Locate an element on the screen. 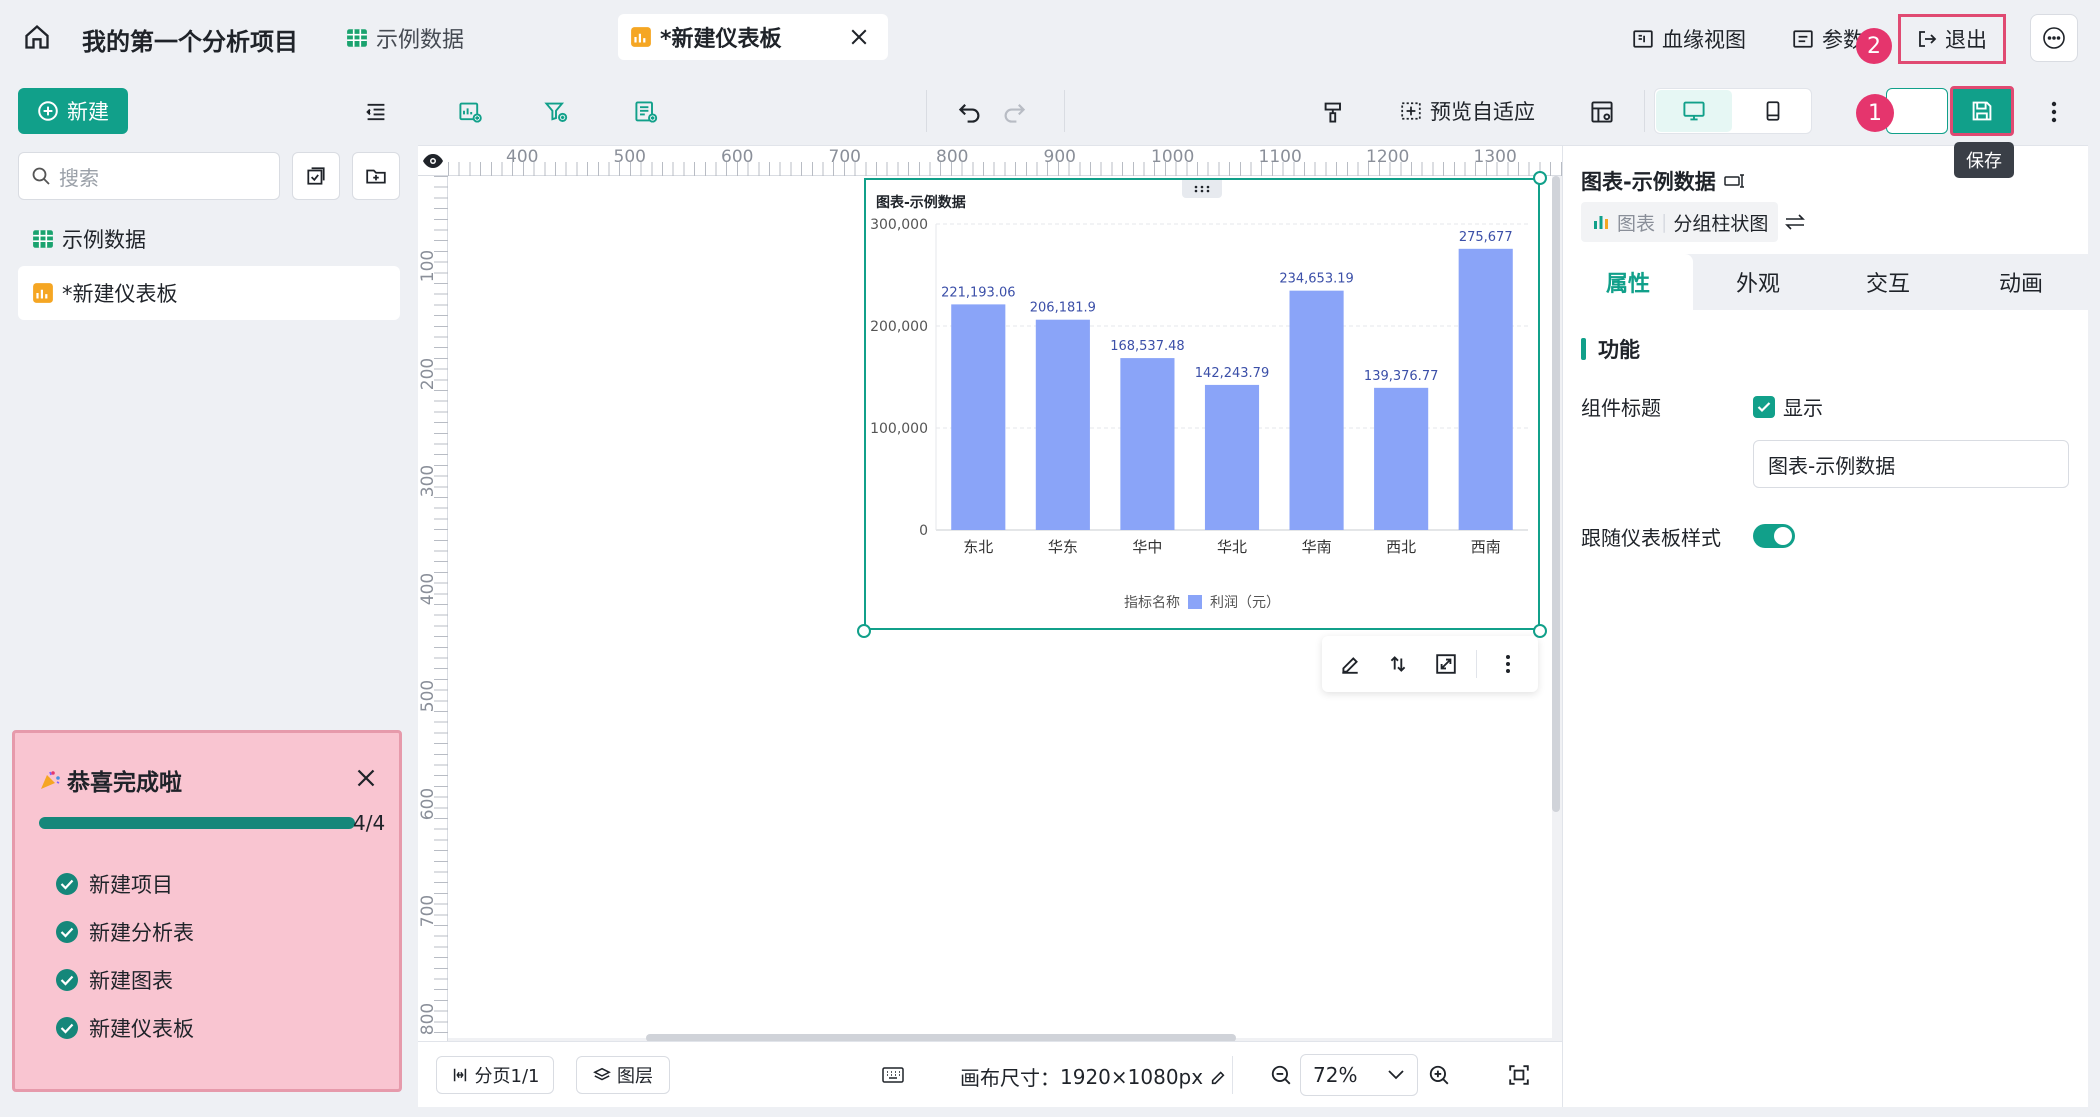 The image size is (2100, 1117). tab-properties: 属性 is located at coordinates (1628, 282).